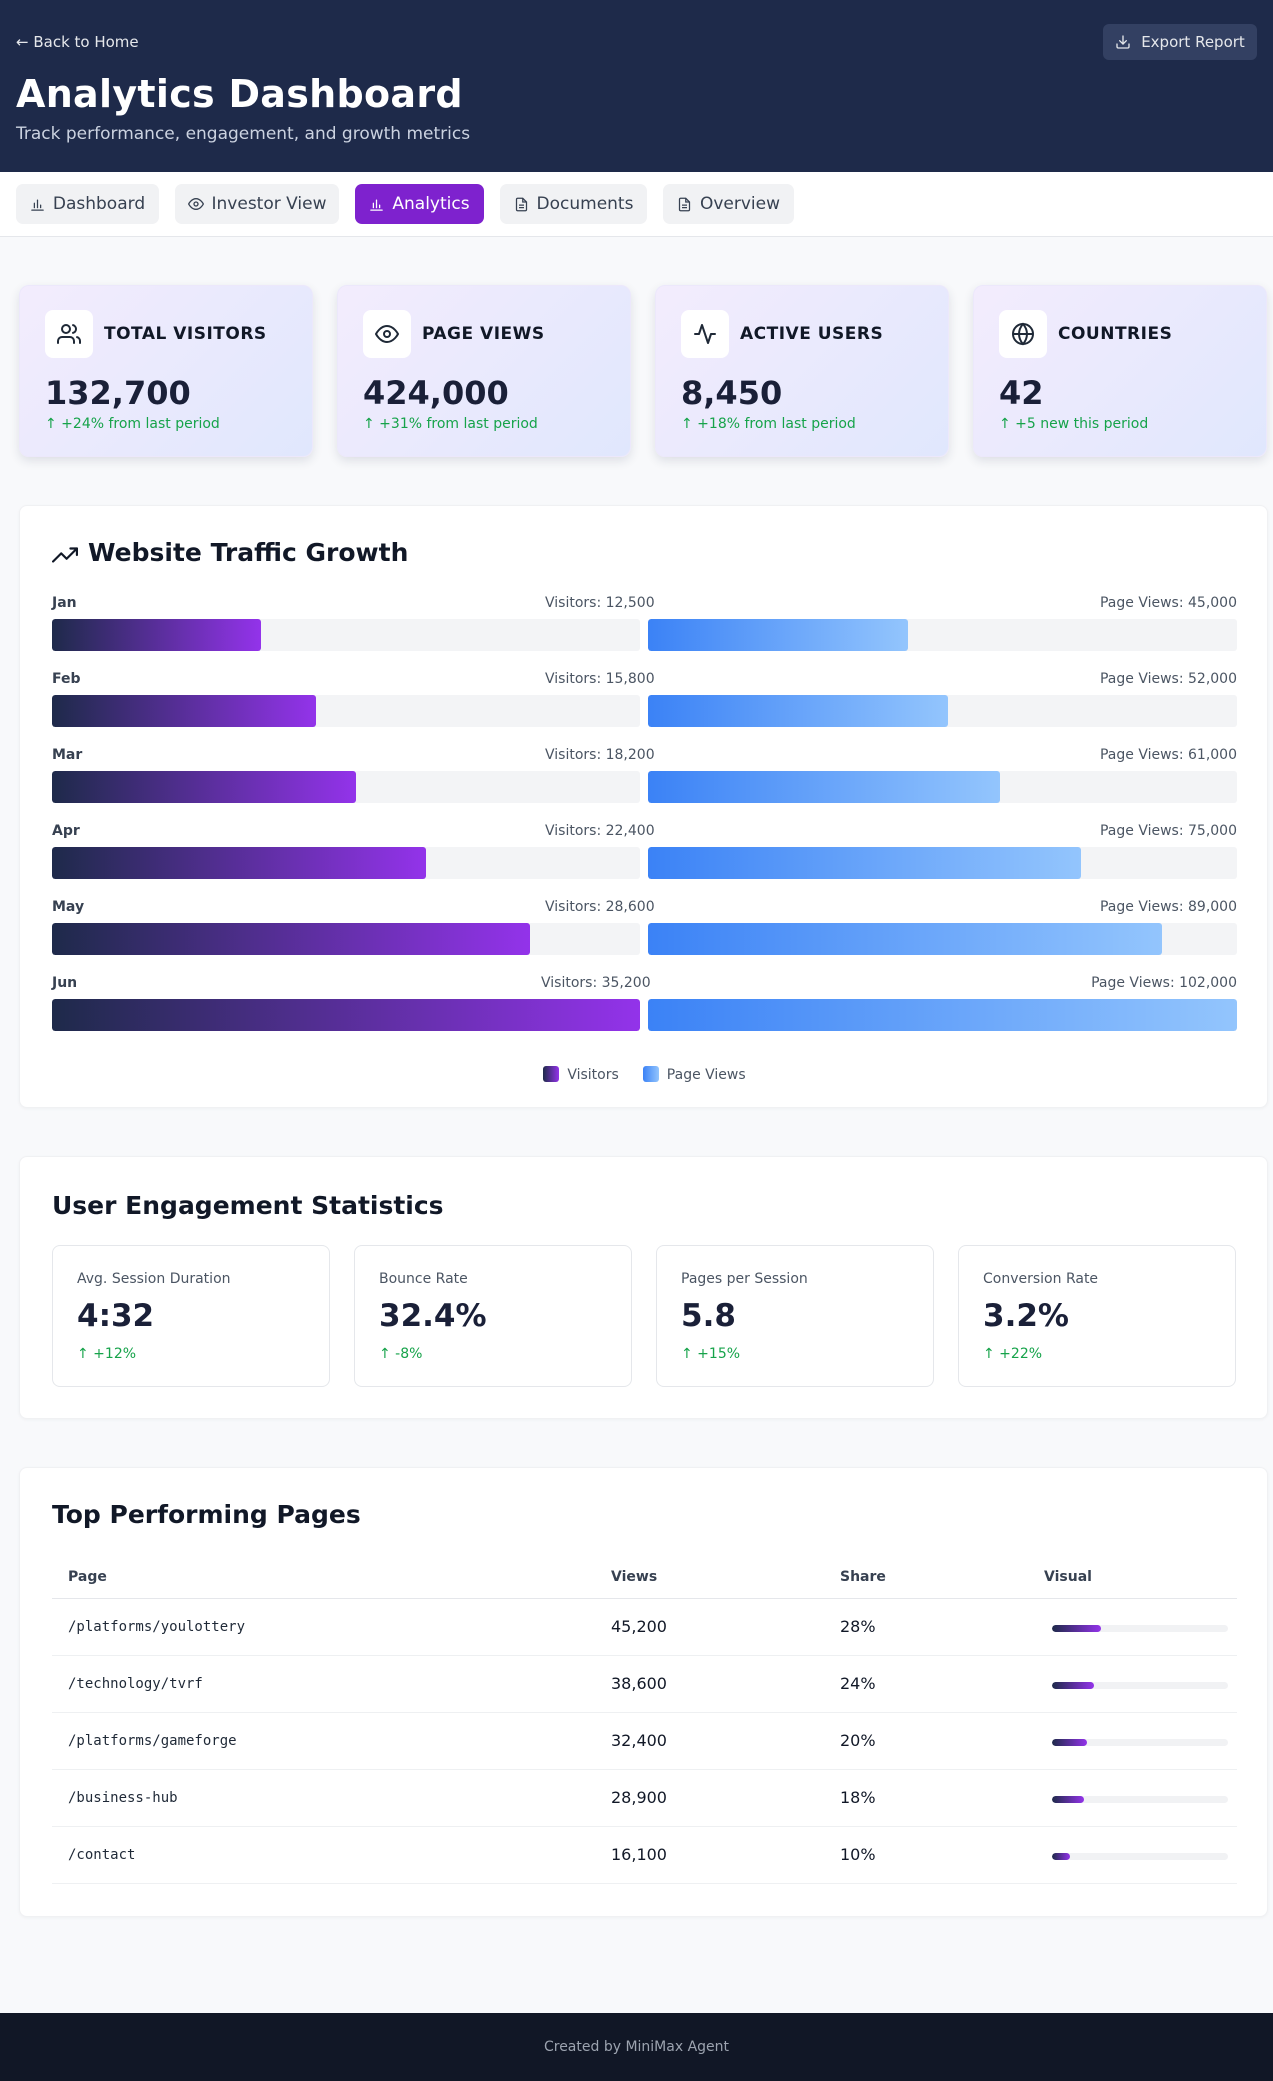  What do you see at coordinates (639, 1626) in the screenshot?
I see `page-views: 45,200` at bounding box center [639, 1626].